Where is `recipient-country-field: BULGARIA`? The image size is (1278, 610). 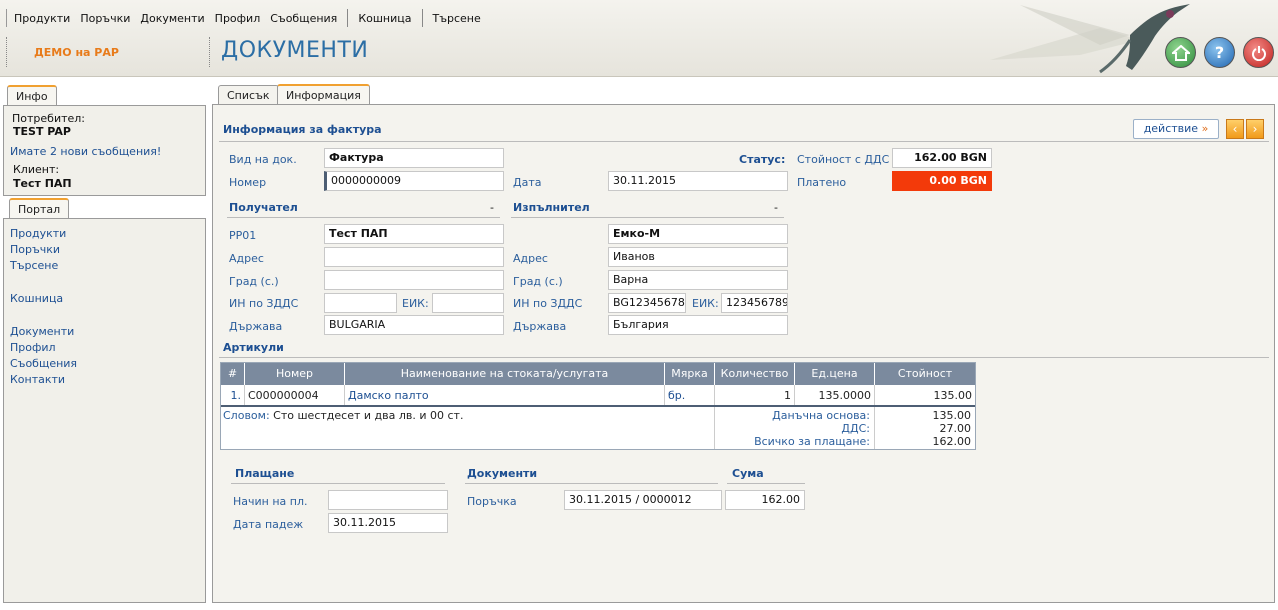 recipient-country-field: BULGARIA is located at coordinates (414, 325).